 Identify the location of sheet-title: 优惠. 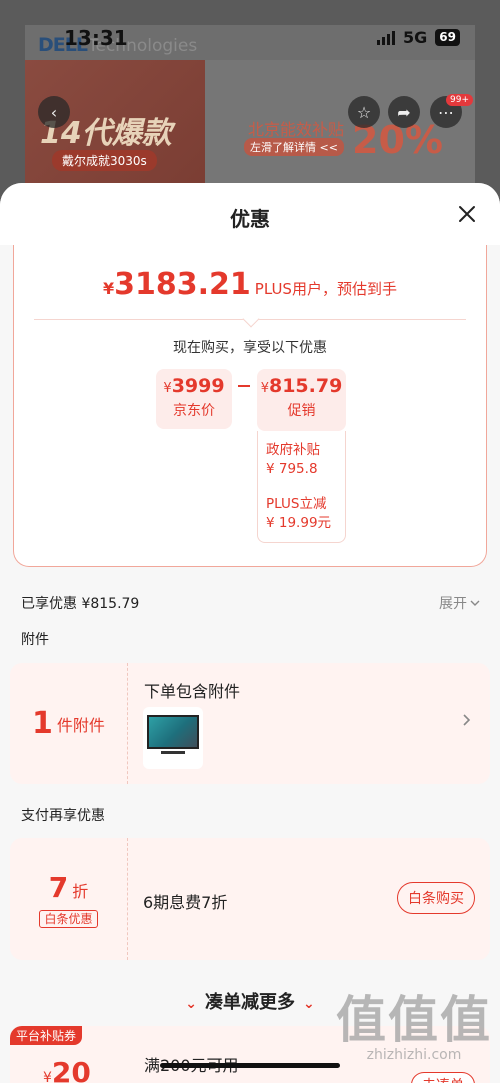
(250, 219).